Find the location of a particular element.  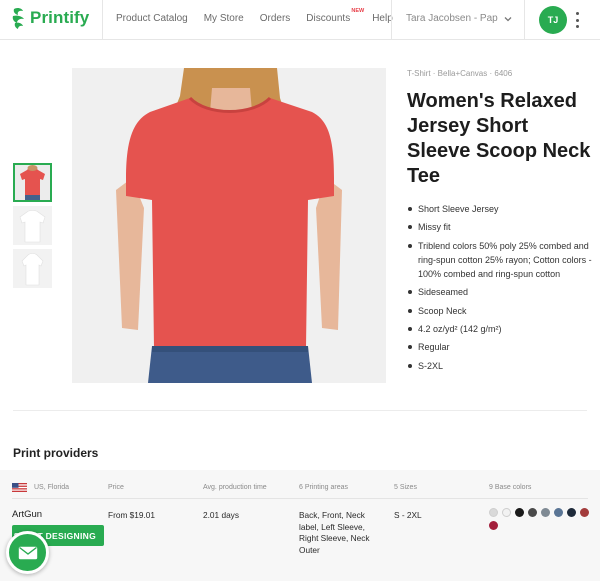

printify-logo: Printify is located at coordinates (50, 18).